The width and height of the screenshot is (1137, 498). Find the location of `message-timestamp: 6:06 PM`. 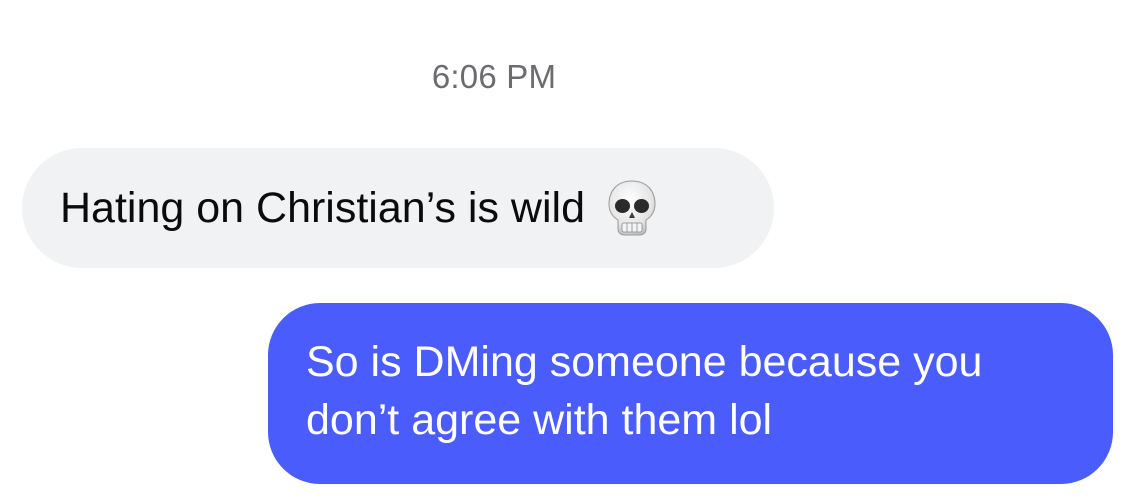

message-timestamp: 6:06 PM is located at coordinates (494, 76).